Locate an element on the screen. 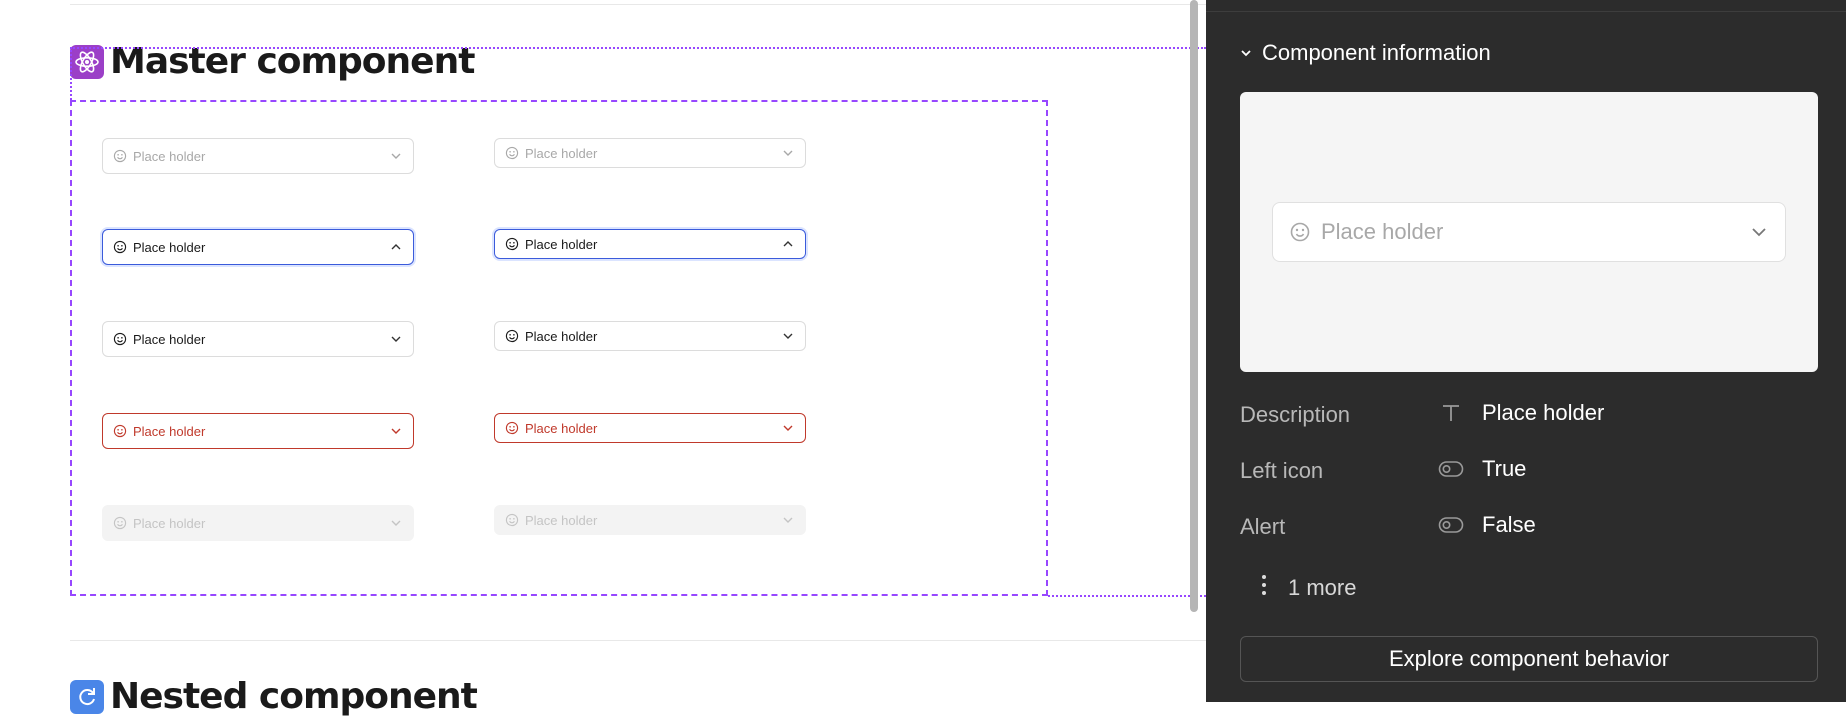 The image size is (1846, 717). section-title: Nested component is located at coordinates (294, 696).